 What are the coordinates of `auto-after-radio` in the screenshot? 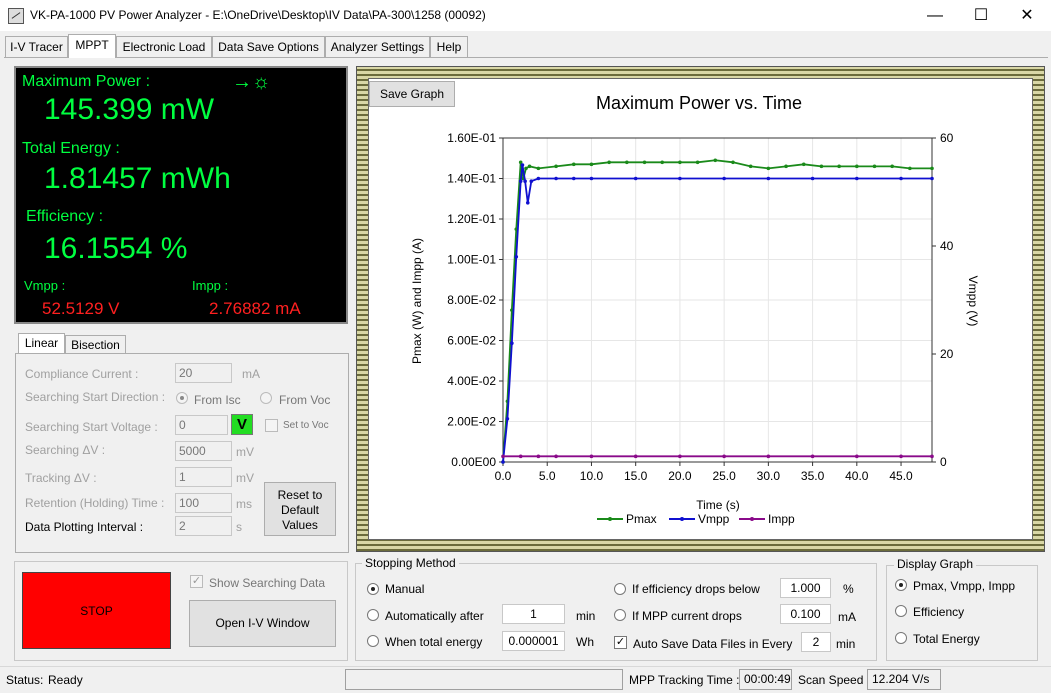 It's located at (373, 615).